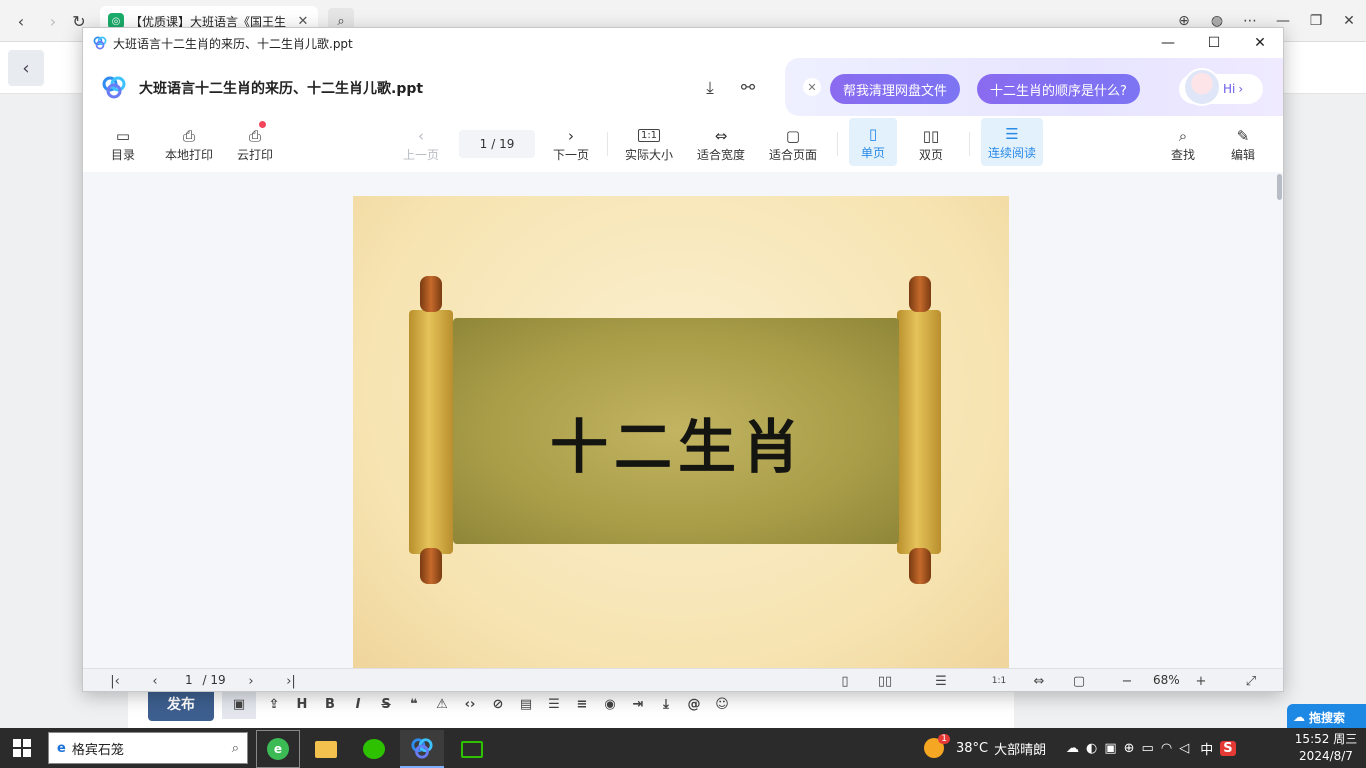  Describe the element at coordinates (721, 146) in the screenshot. I see `fit-width-button: ⇔ 适合宽度` at that location.